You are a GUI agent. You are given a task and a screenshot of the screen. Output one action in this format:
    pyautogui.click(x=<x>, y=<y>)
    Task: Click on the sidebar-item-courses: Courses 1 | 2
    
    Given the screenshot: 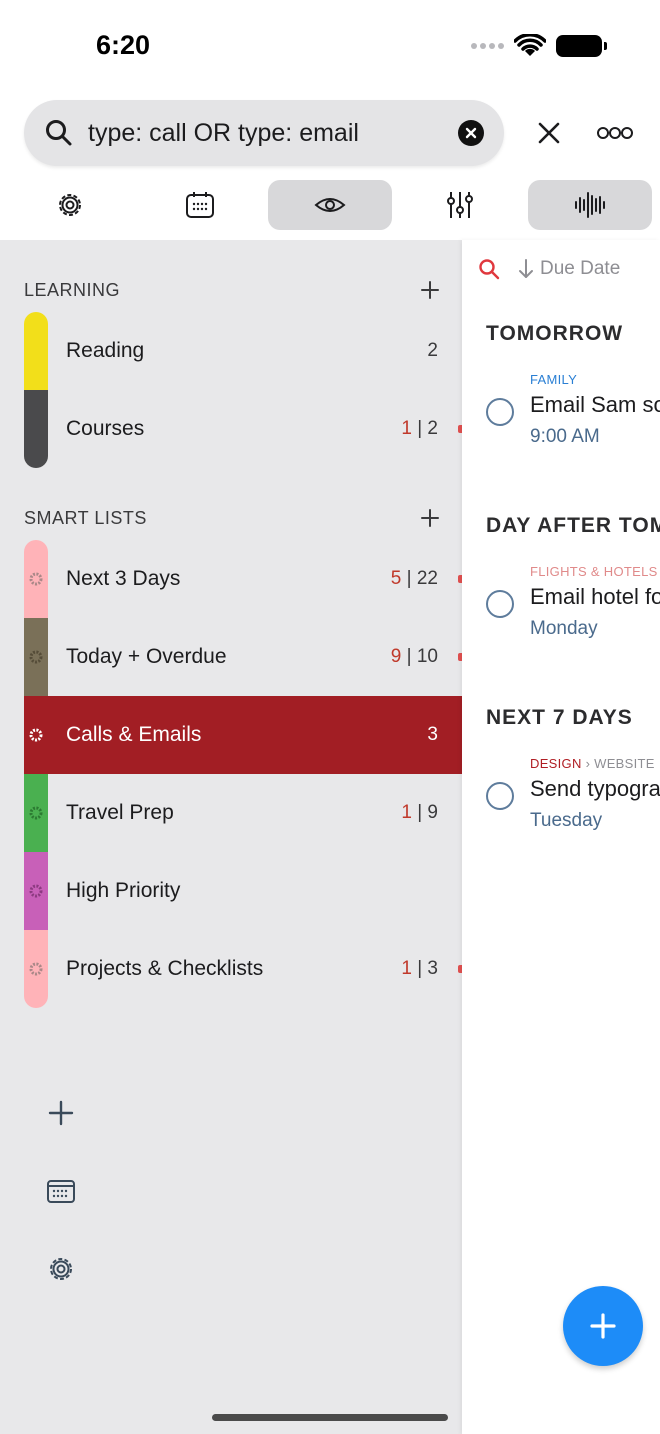 What is the action you would take?
    pyautogui.click(x=243, y=429)
    